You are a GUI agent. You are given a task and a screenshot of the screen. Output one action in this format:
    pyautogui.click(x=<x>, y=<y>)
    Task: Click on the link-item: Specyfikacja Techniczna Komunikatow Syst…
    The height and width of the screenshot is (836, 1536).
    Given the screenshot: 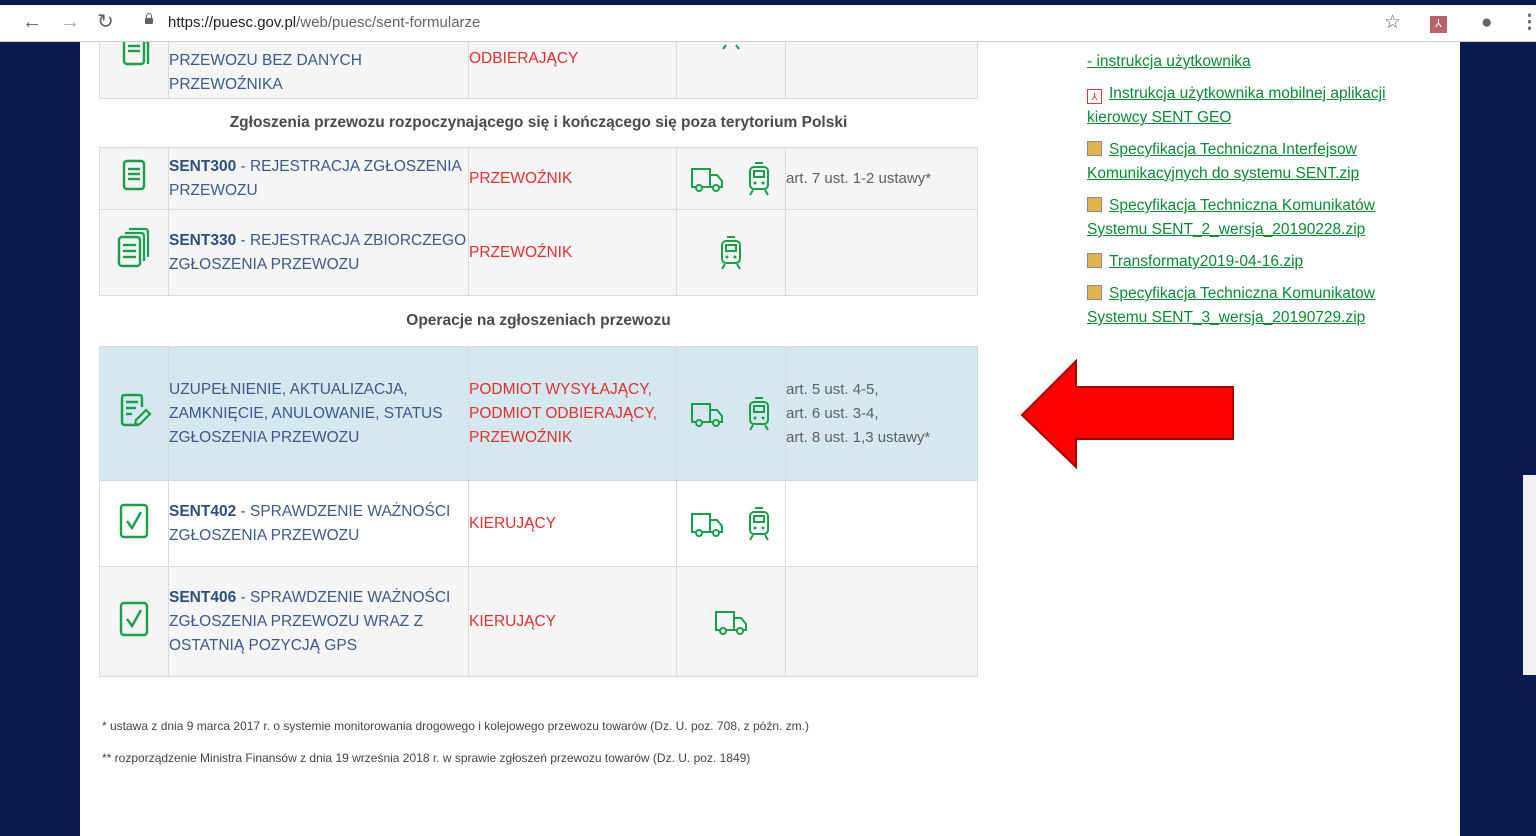 What is the action you would take?
    pyautogui.click(x=1247, y=306)
    